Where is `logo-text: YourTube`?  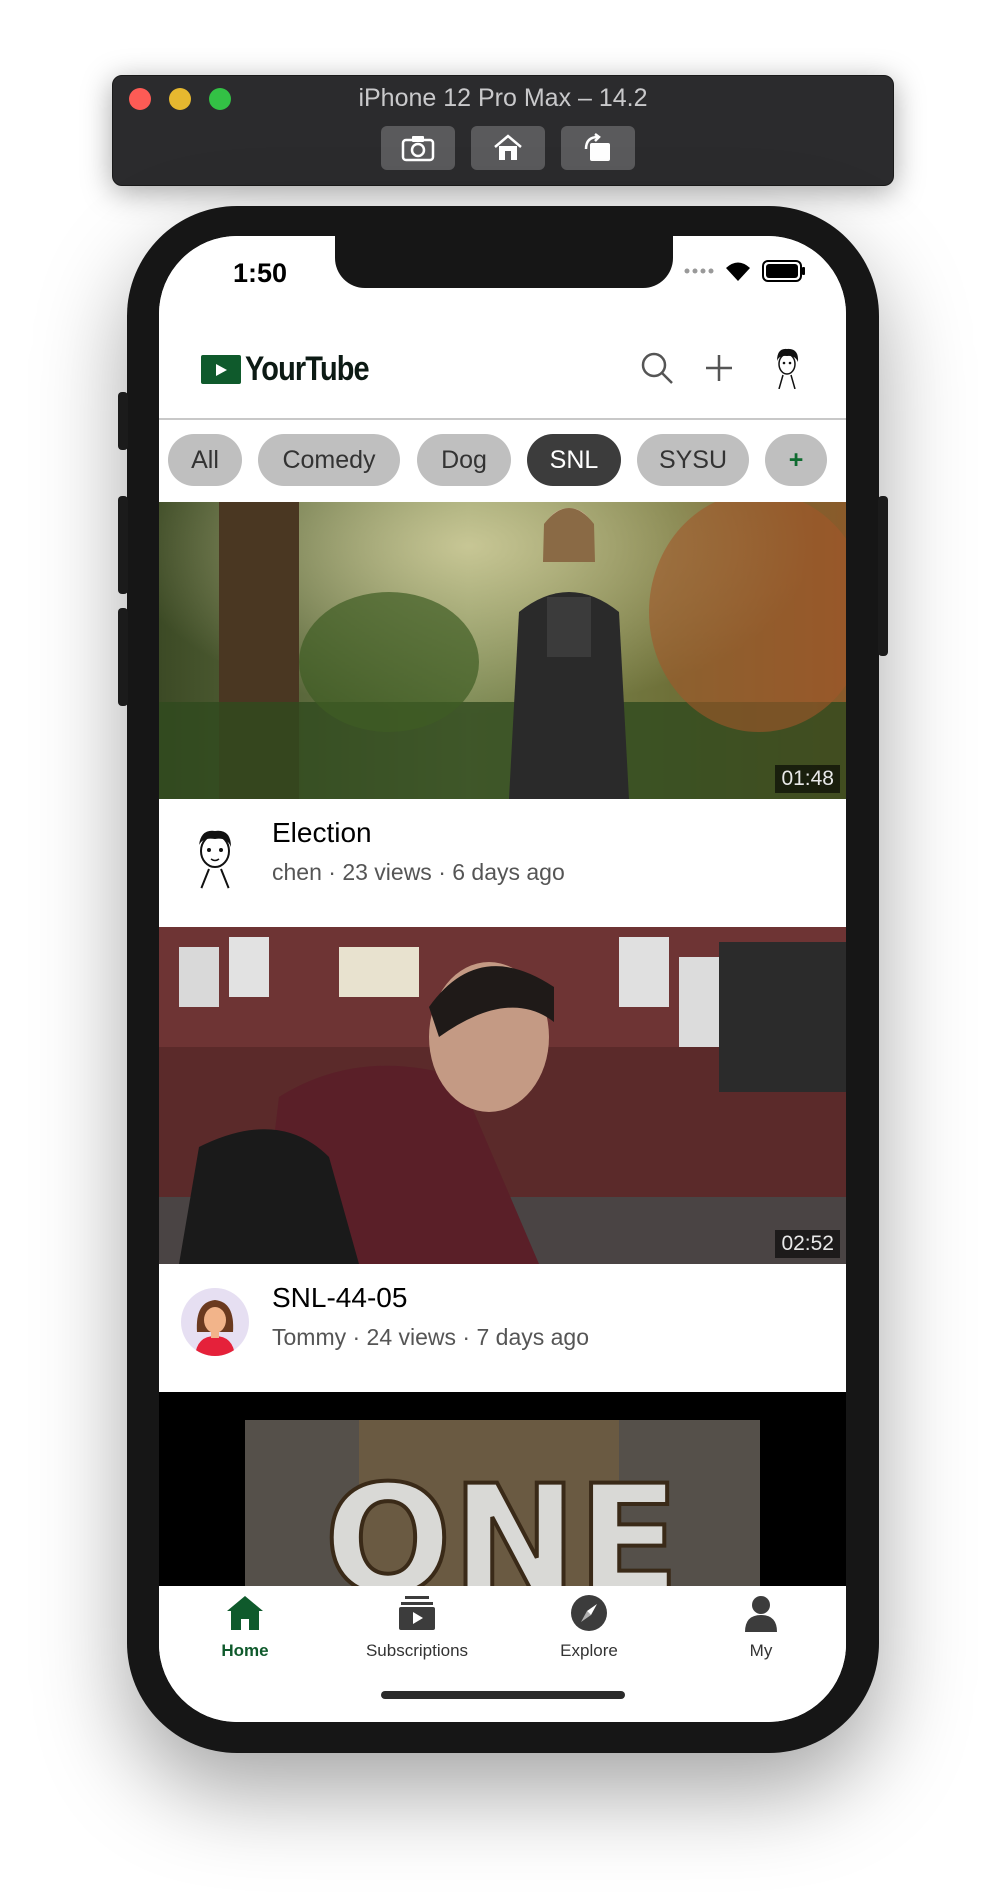 logo-text: YourTube is located at coordinates (307, 369).